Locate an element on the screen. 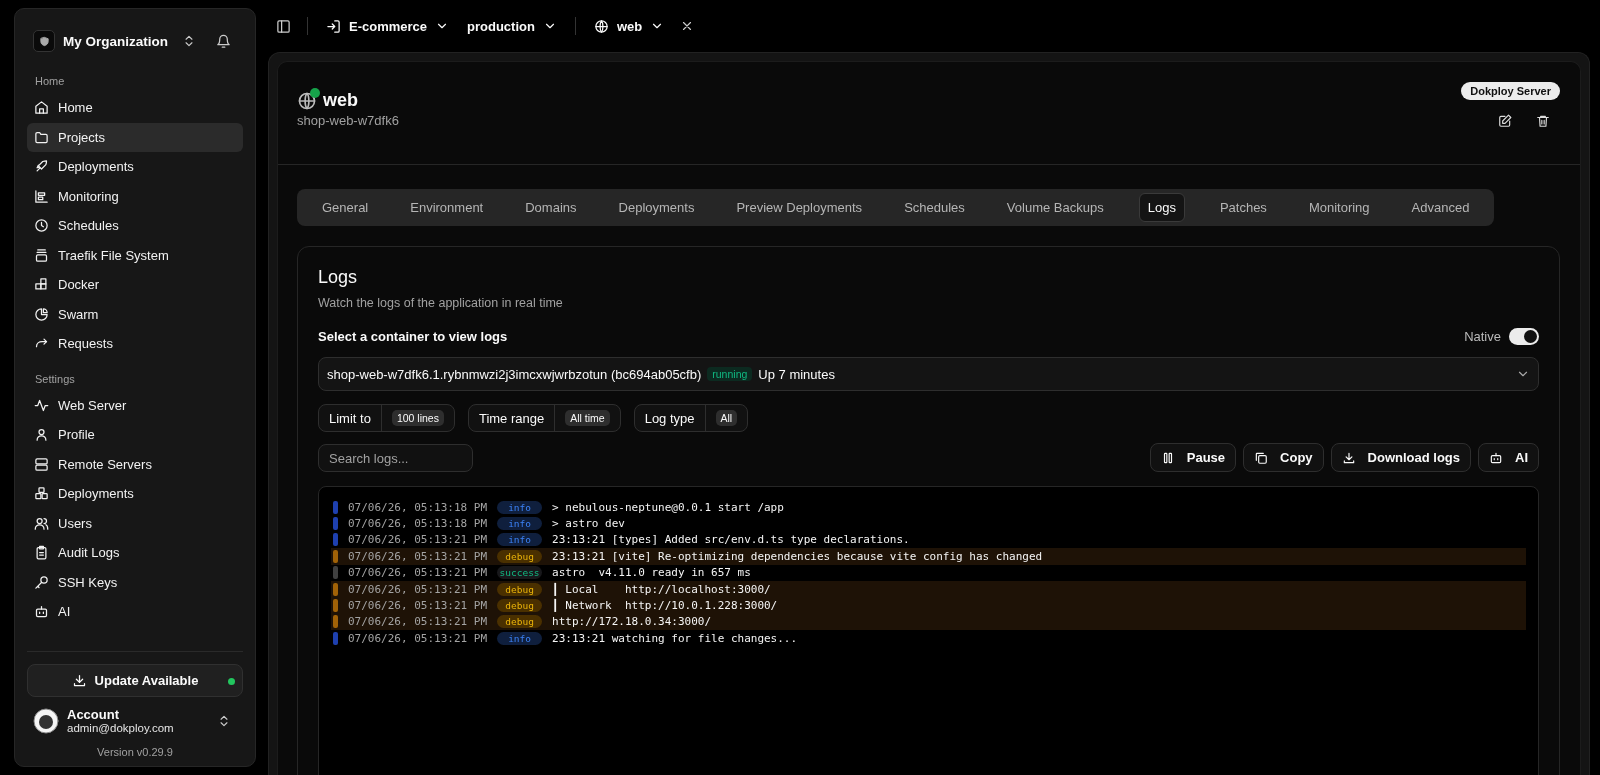  user-icon is located at coordinates (41, 435).